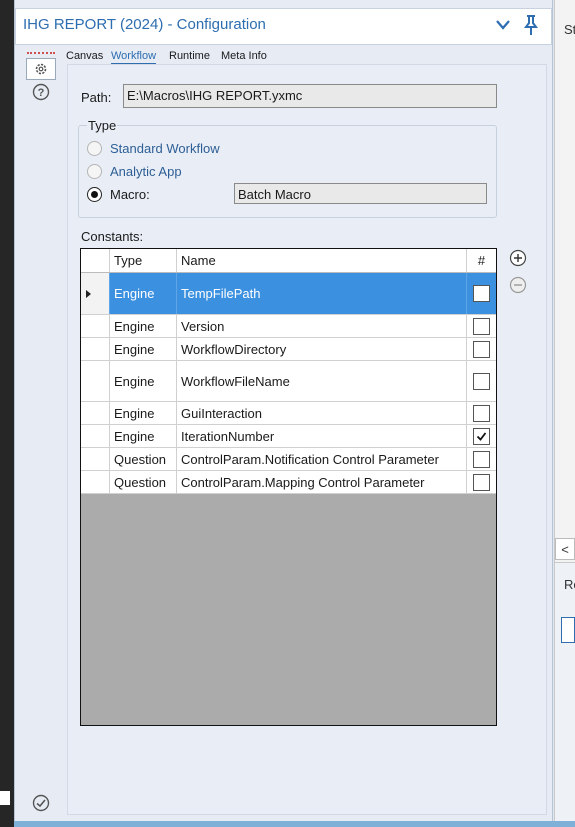  What do you see at coordinates (143, 260) in the screenshot?
I see `column-header-type: Type` at bounding box center [143, 260].